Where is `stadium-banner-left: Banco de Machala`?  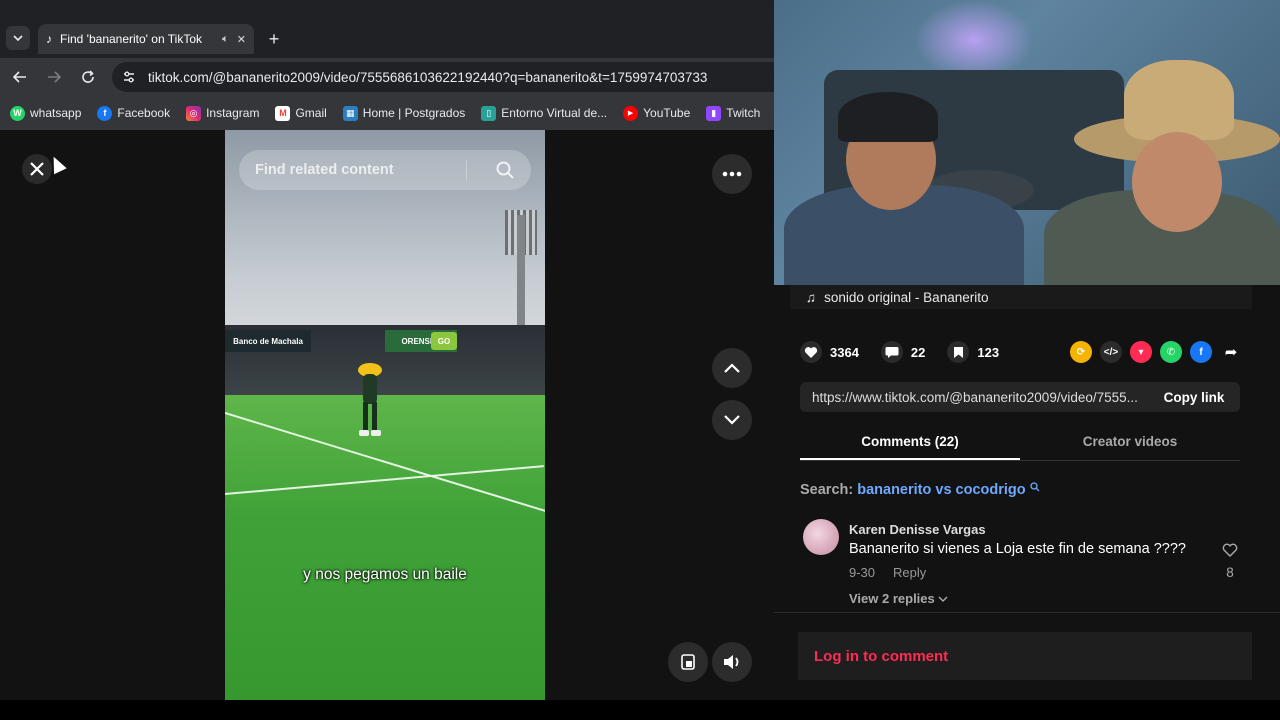 stadium-banner-left: Banco de Machala is located at coordinates (268, 341).